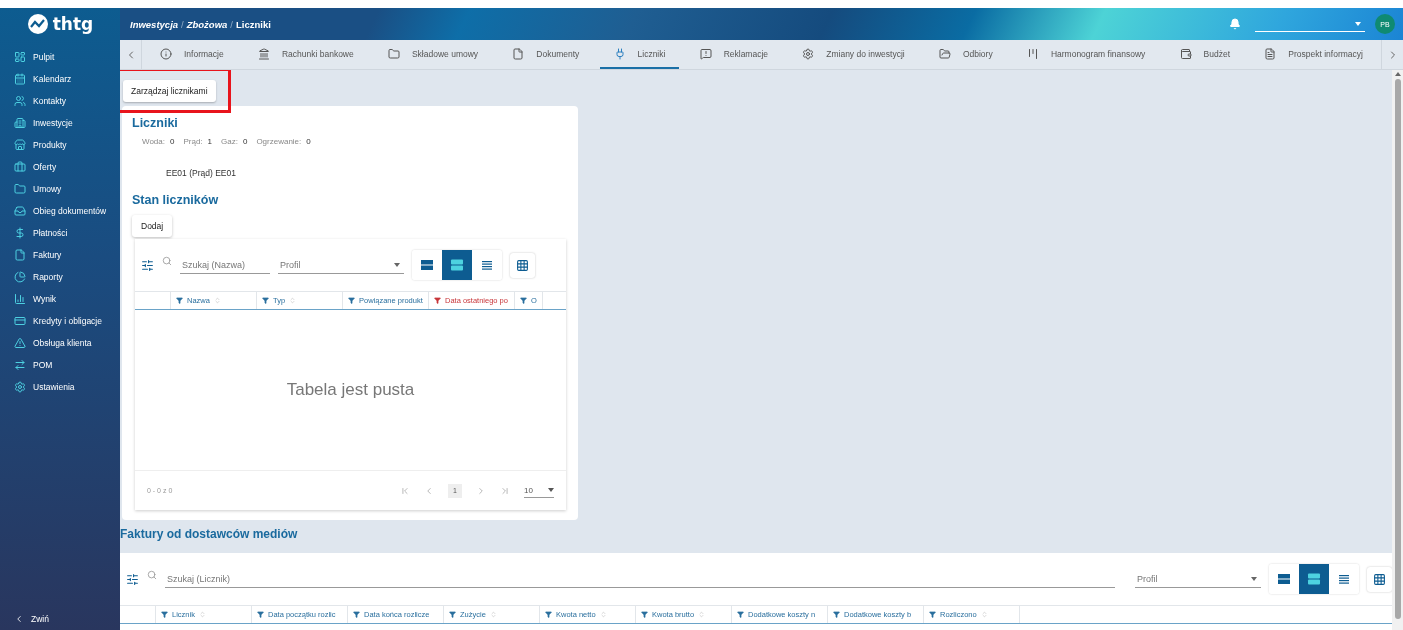  Describe the element at coordinates (853, 54) in the screenshot. I see `tab: Zmiany do inwestycji` at that location.